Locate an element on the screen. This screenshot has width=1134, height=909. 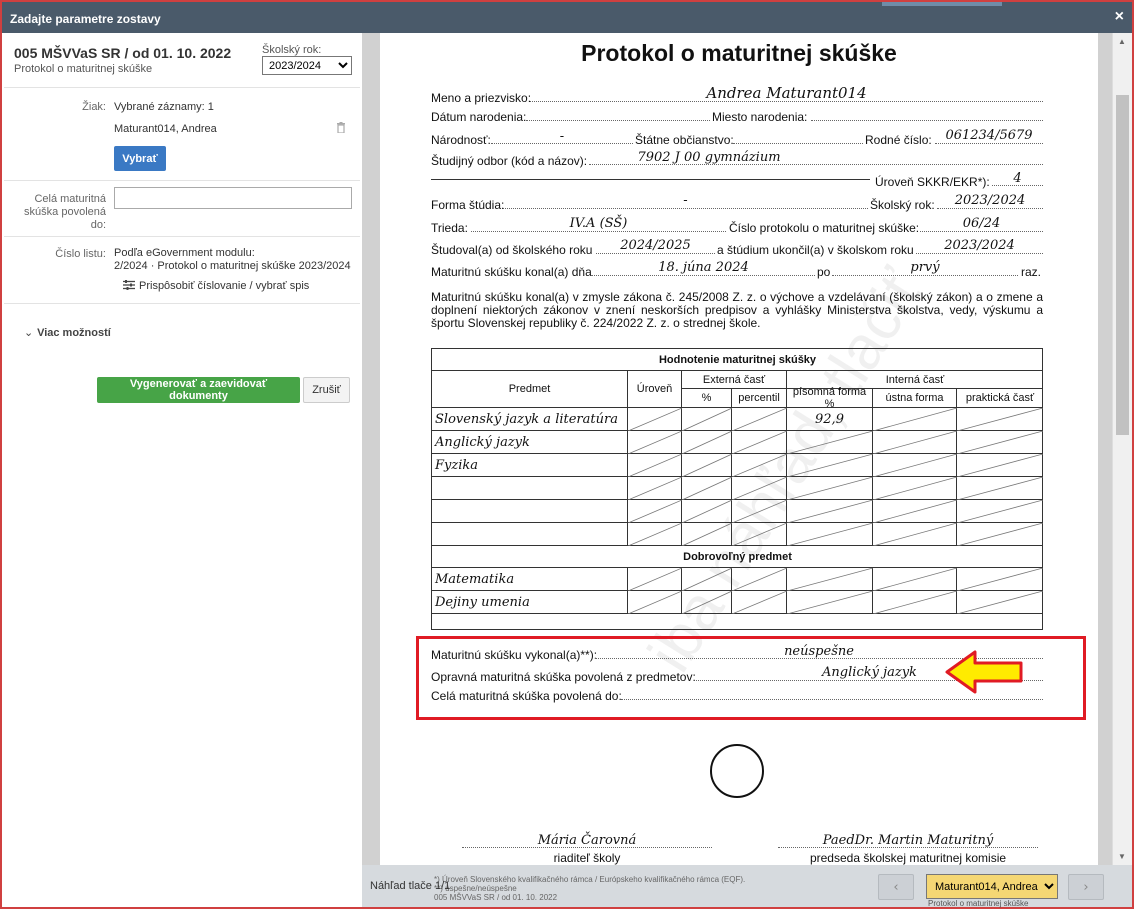
field-exam-date-label: Maturitnú skúšku konal(a) dňa is located at coordinates (511, 272).